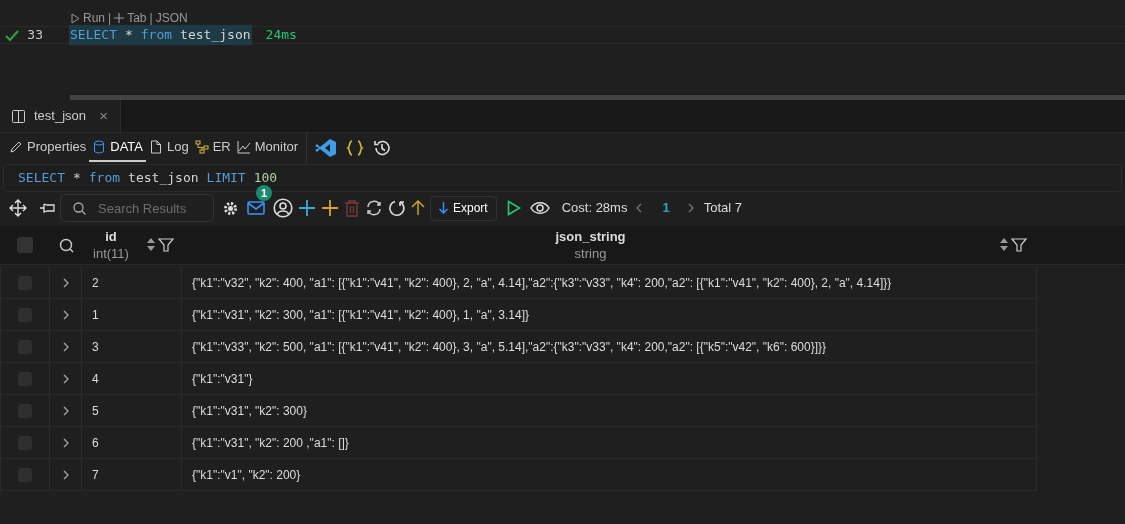 The image size is (1125, 524). Describe the element at coordinates (666, 208) in the screenshot. I see `page-number: 1` at that location.